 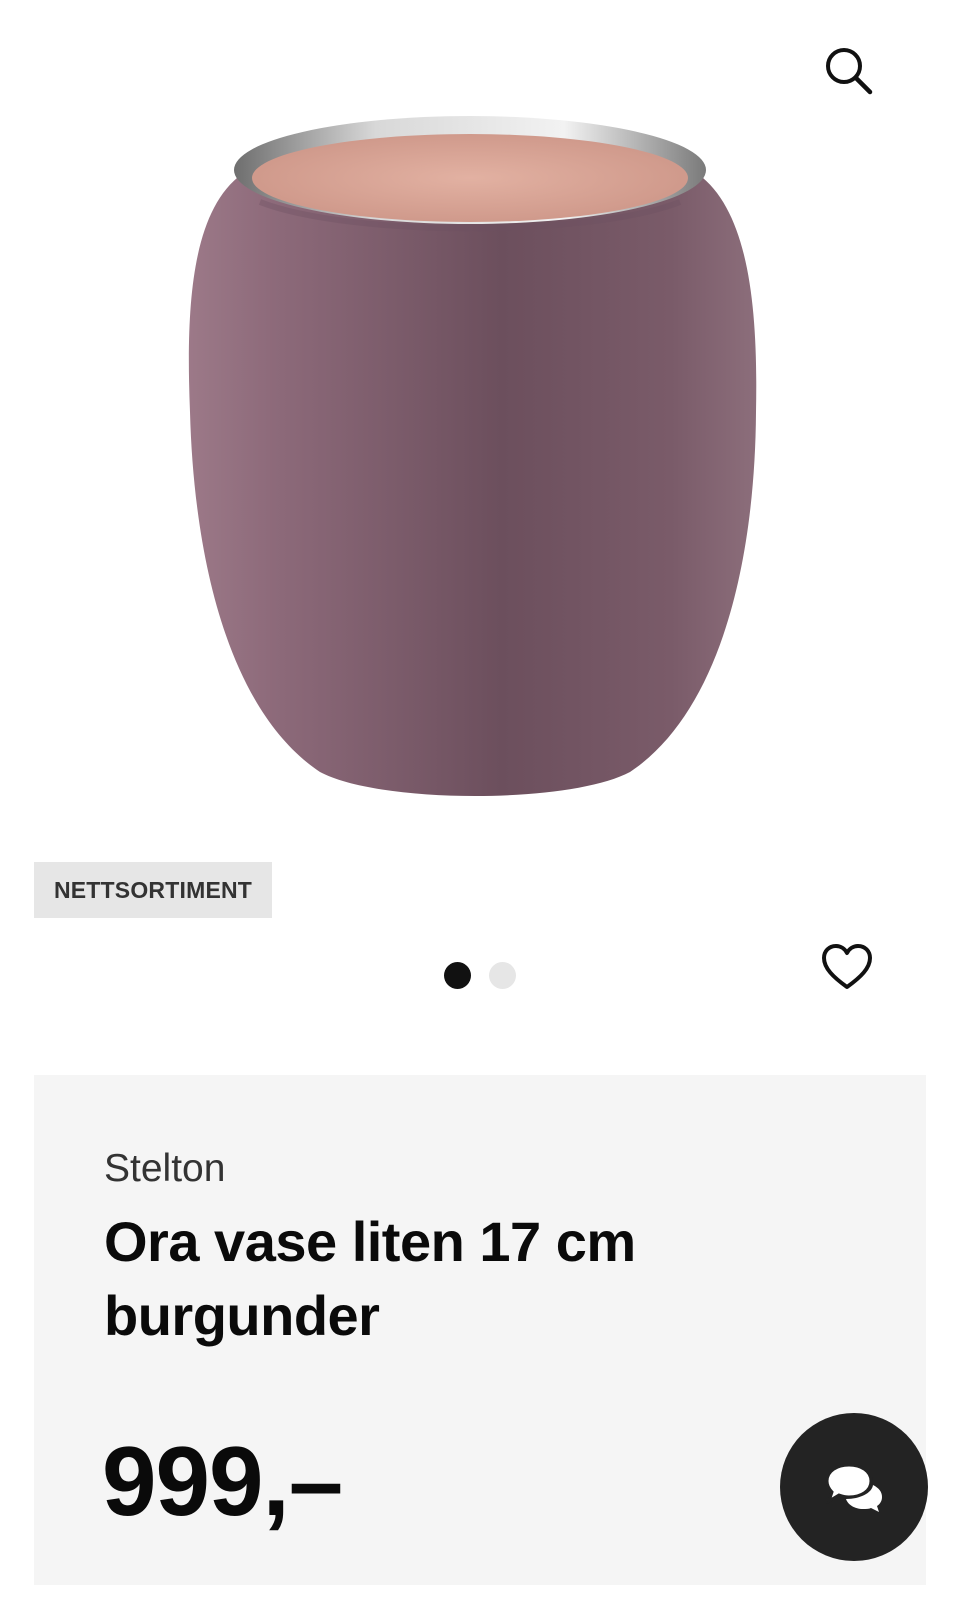 I want to click on product-price: 999,–, so click(x=222, y=1481).